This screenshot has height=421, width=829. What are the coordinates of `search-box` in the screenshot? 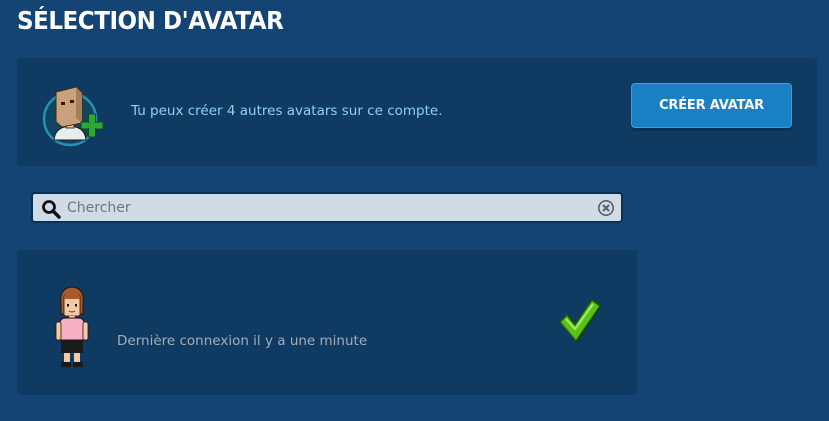 It's located at (327, 207).